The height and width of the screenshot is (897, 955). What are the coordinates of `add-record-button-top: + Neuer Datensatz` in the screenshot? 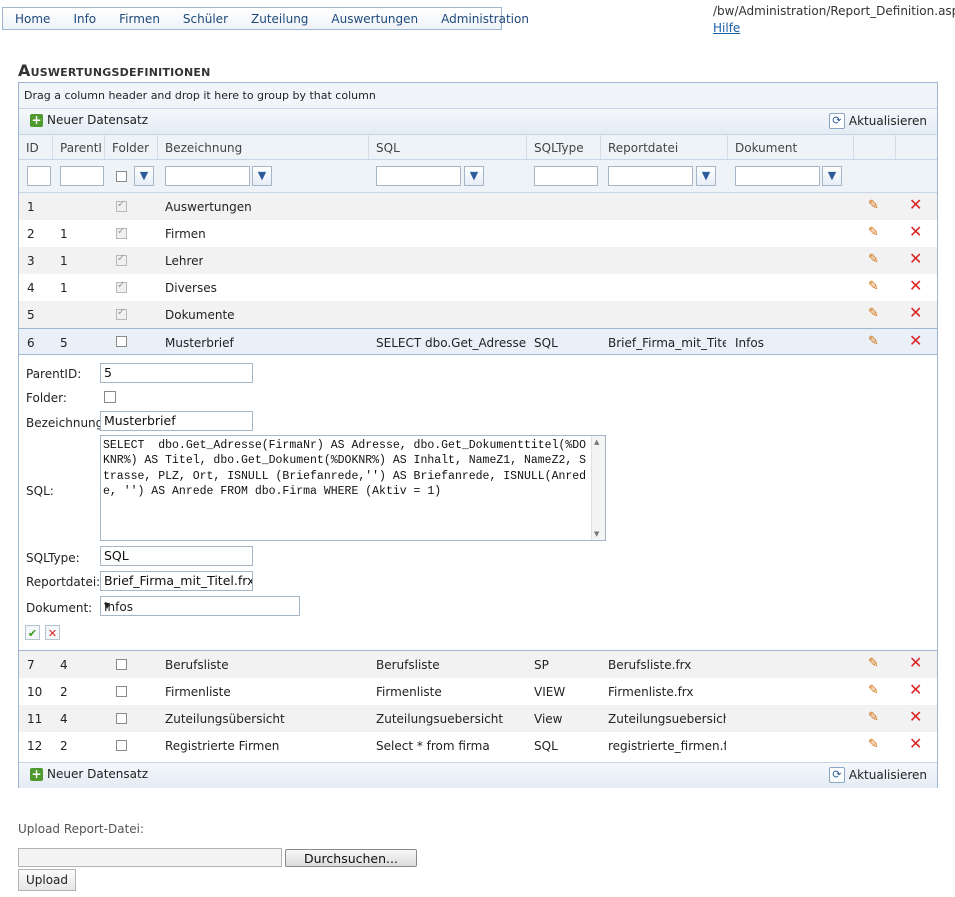 It's located at (89, 120).